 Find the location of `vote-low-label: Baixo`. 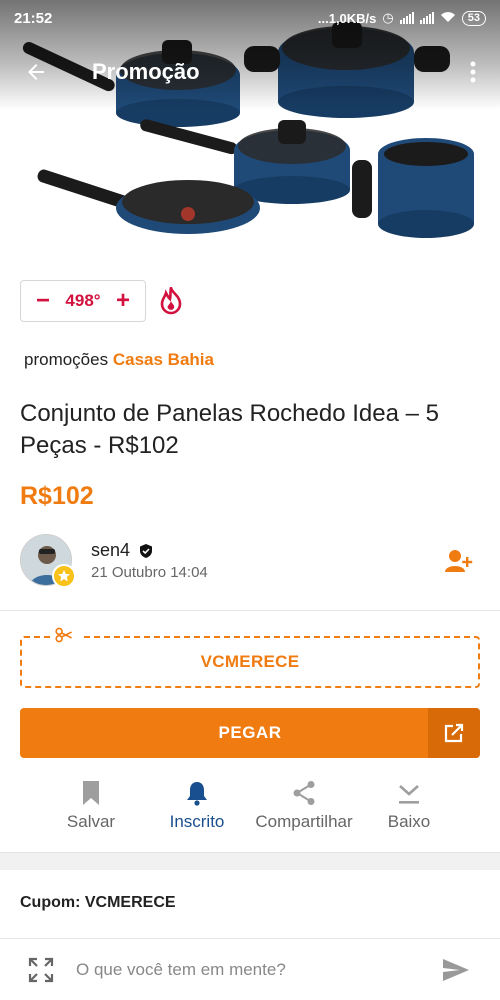

vote-low-label: Baixo is located at coordinates (409, 821).